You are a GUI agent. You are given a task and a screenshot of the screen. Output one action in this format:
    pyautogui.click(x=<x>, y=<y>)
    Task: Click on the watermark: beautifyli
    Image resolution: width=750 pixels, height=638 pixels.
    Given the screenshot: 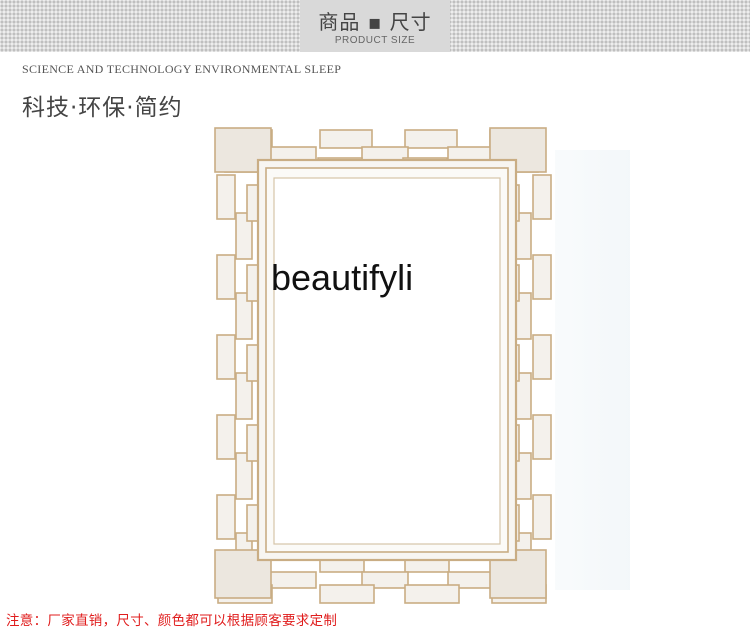 What is the action you would take?
    pyautogui.click(x=342, y=277)
    